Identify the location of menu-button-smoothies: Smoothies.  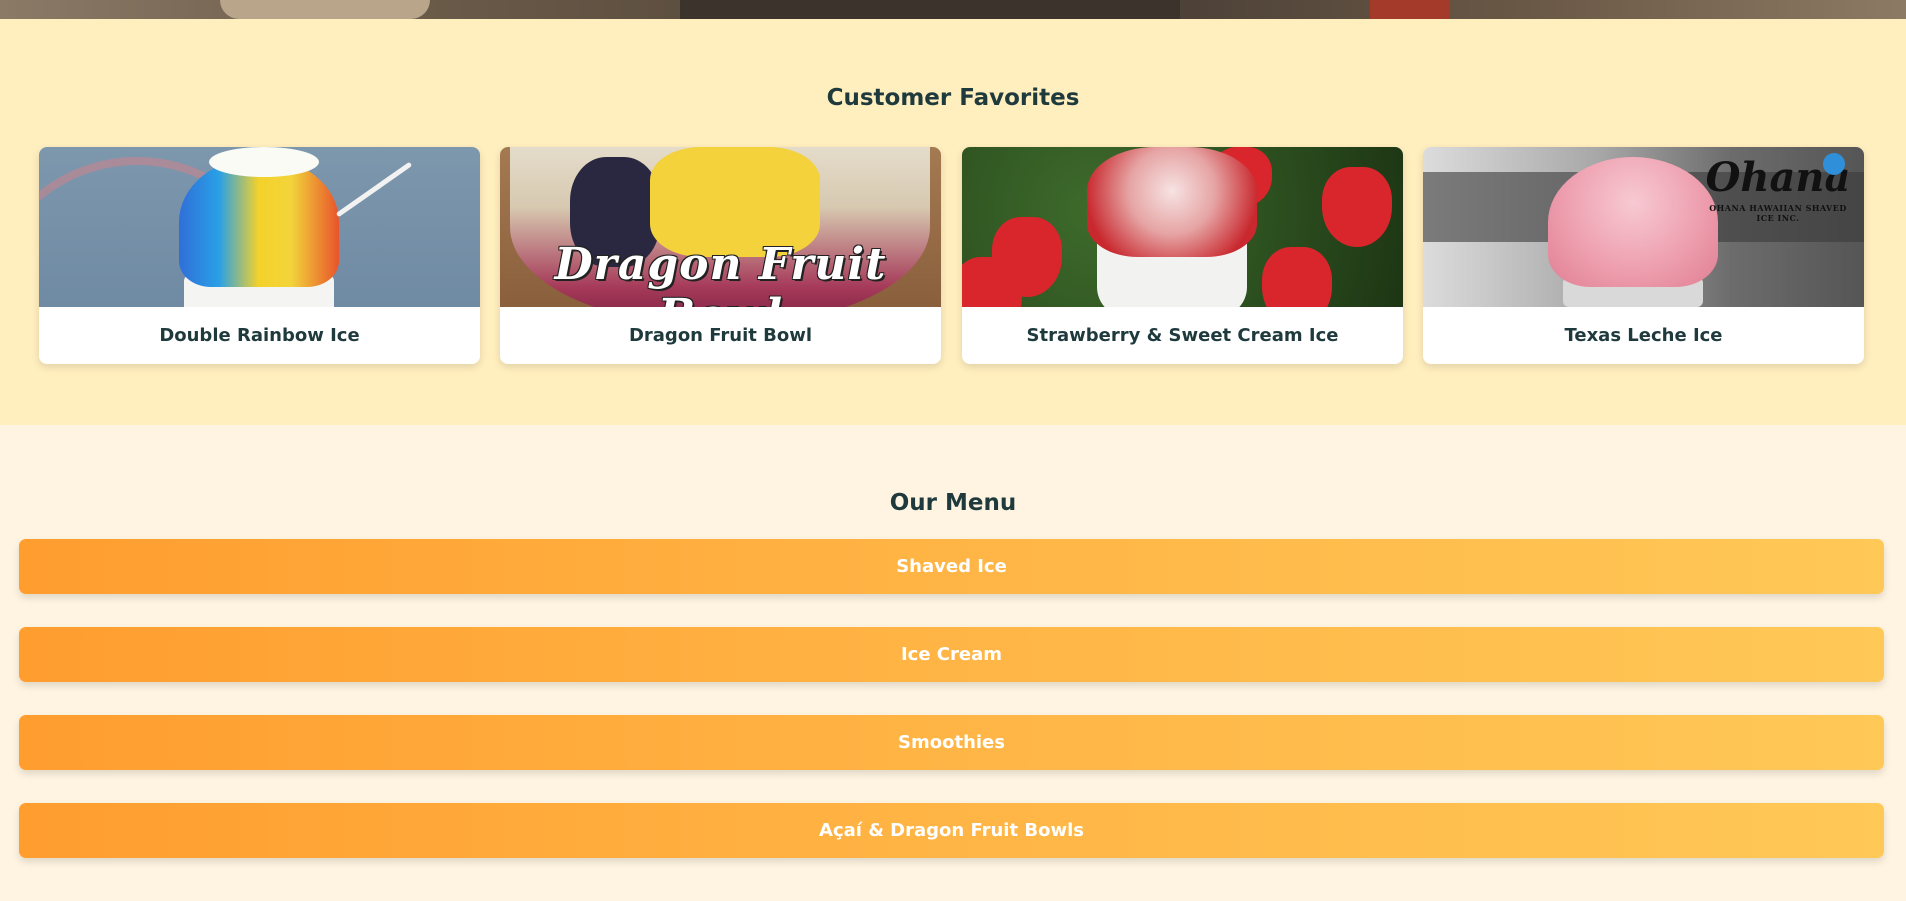
(951, 742).